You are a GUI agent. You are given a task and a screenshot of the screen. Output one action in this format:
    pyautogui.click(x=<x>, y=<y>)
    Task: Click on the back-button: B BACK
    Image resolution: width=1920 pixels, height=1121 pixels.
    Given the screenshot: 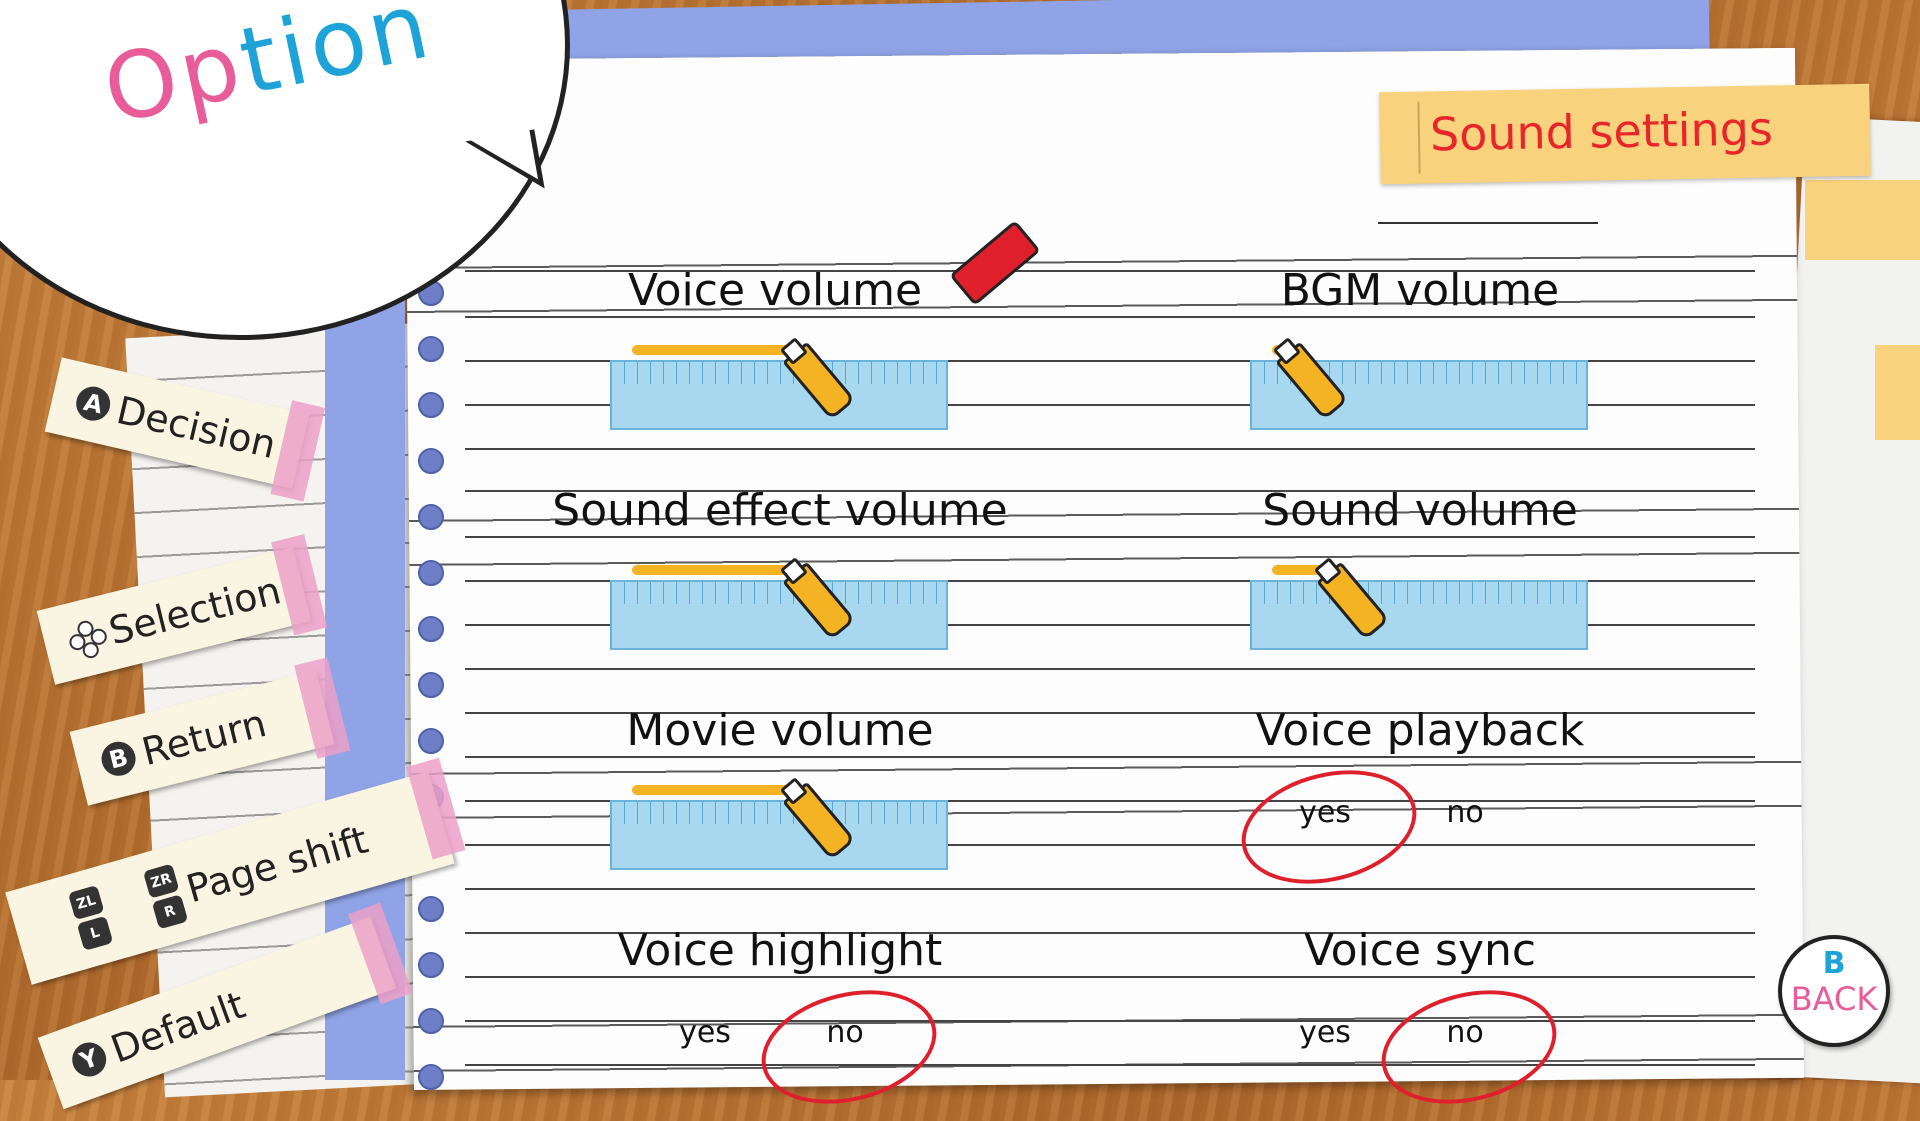 What is the action you would take?
    pyautogui.click(x=1834, y=991)
    